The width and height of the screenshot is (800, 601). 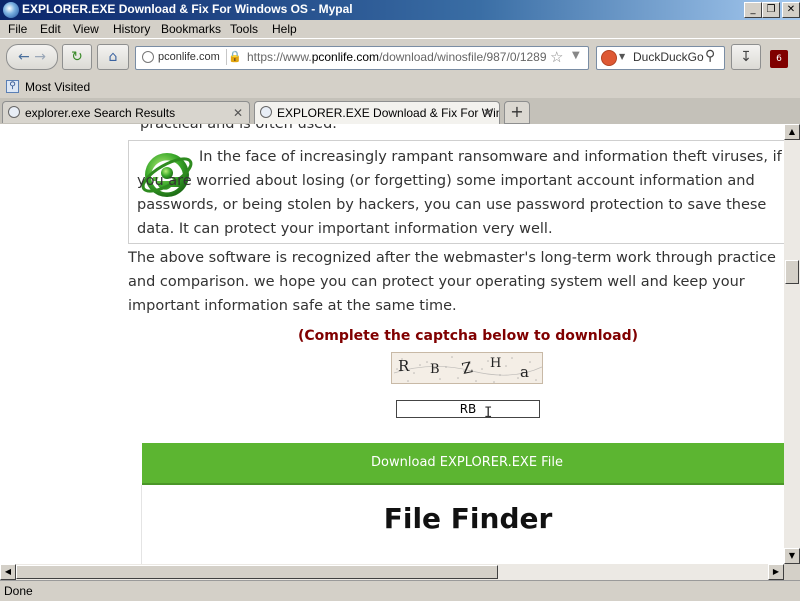 I want to click on ublock-icon: 6, so click(x=779, y=59).